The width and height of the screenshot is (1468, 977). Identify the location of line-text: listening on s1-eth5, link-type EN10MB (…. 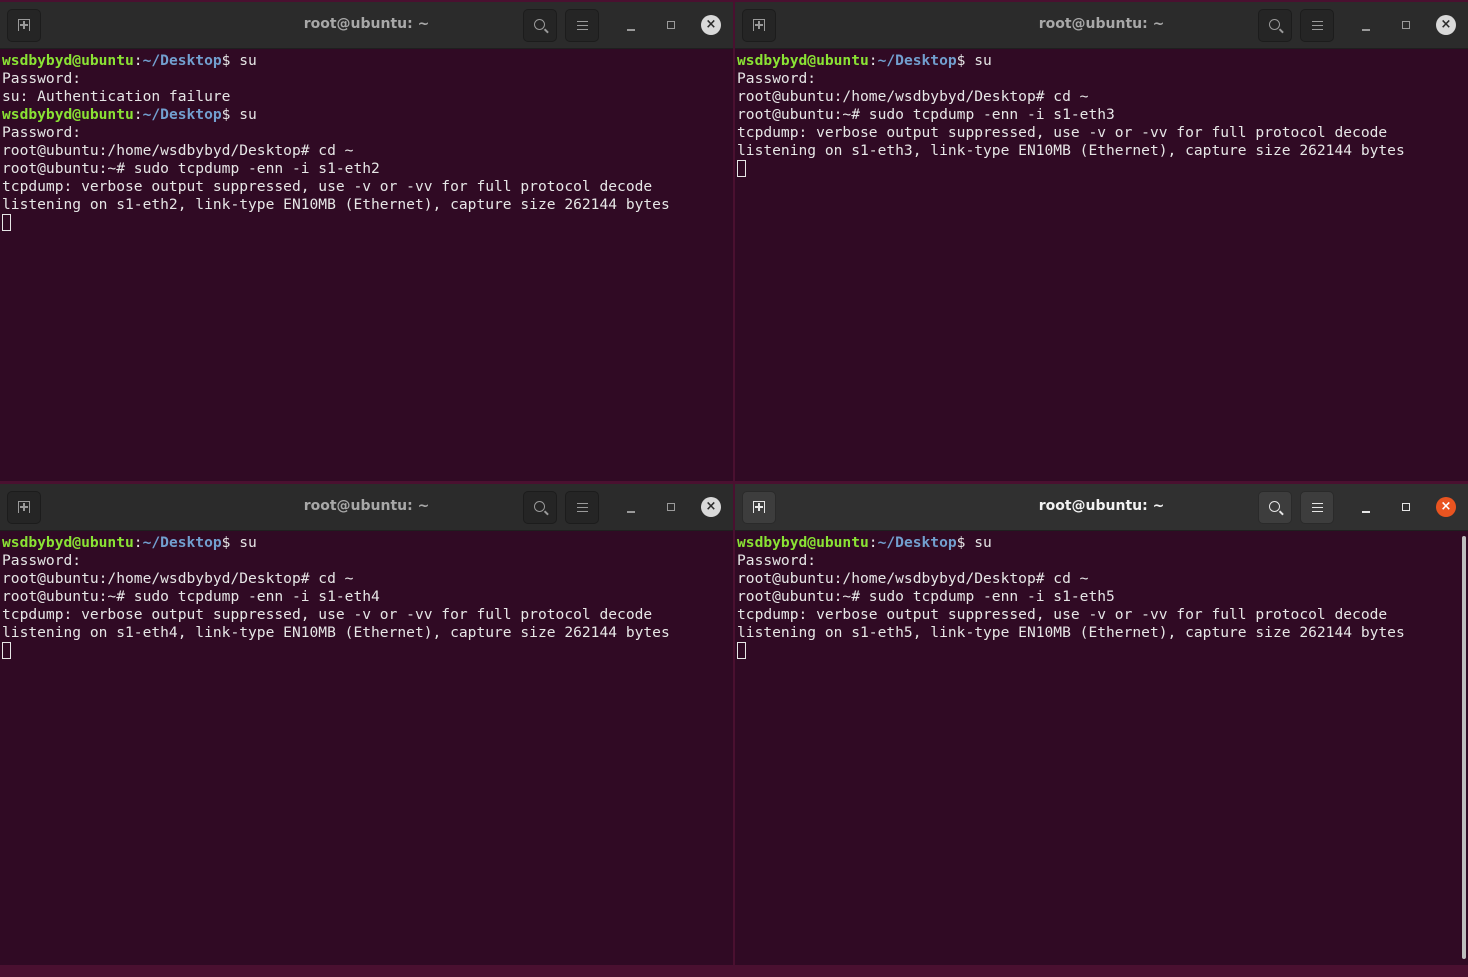
(1071, 632).